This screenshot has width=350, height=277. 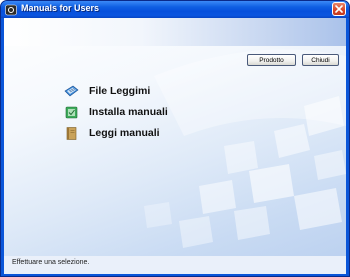 I want to click on close-button: Chiudi, so click(x=320, y=60).